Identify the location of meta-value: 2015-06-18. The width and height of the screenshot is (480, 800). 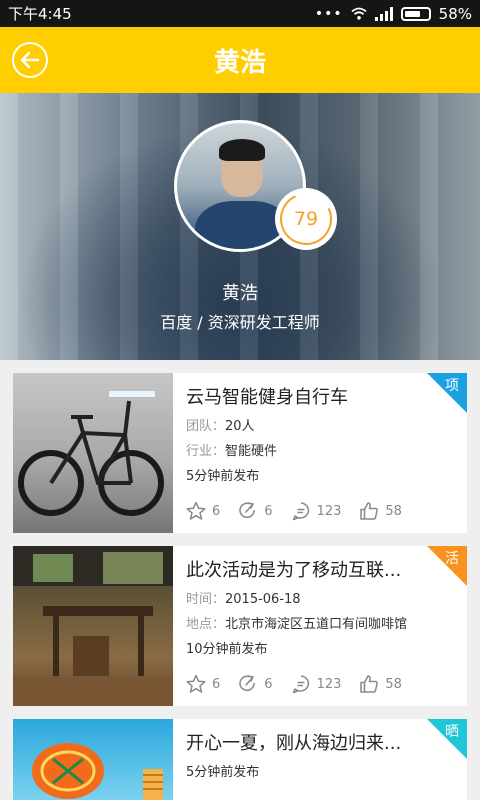
(263, 599).